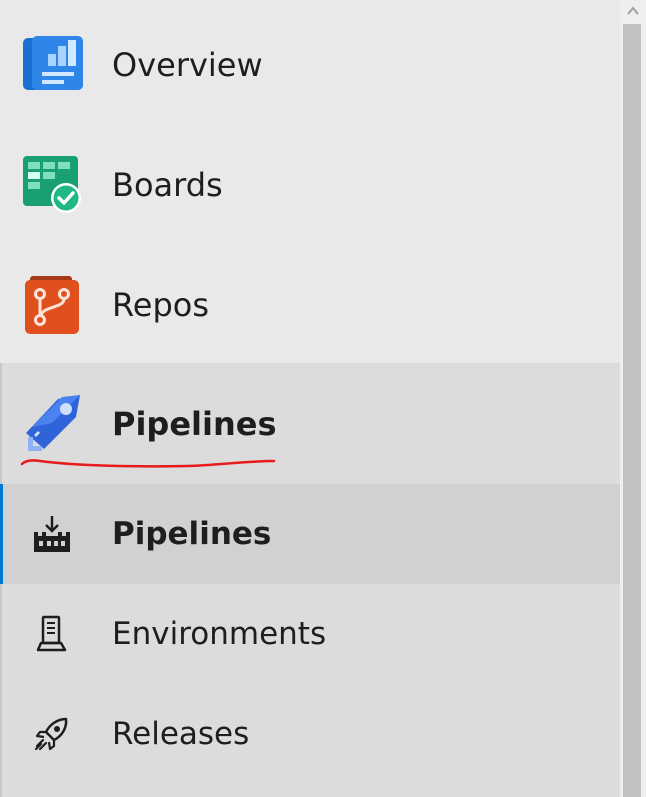 The height and width of the screenshot is (797, 646). Describe the element at coordinates (53, 63) in the screenshot. I see `overview-icon` at that location.